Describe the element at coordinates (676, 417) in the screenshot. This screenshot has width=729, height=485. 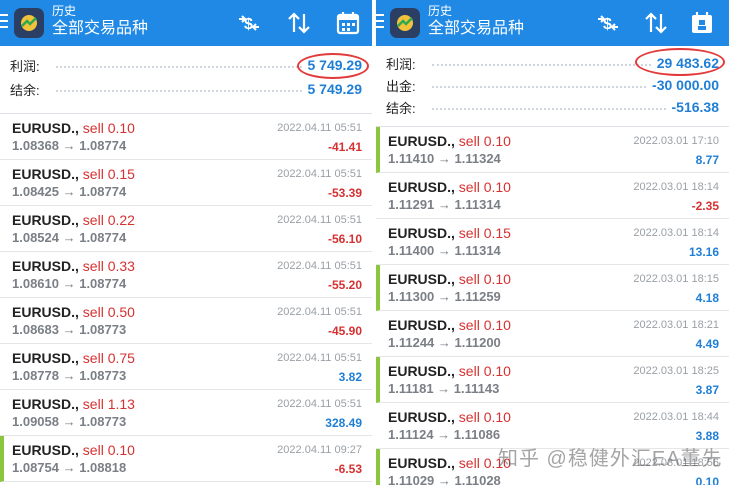
I see `deal-time: 2022.03.01 18:44` at that location.